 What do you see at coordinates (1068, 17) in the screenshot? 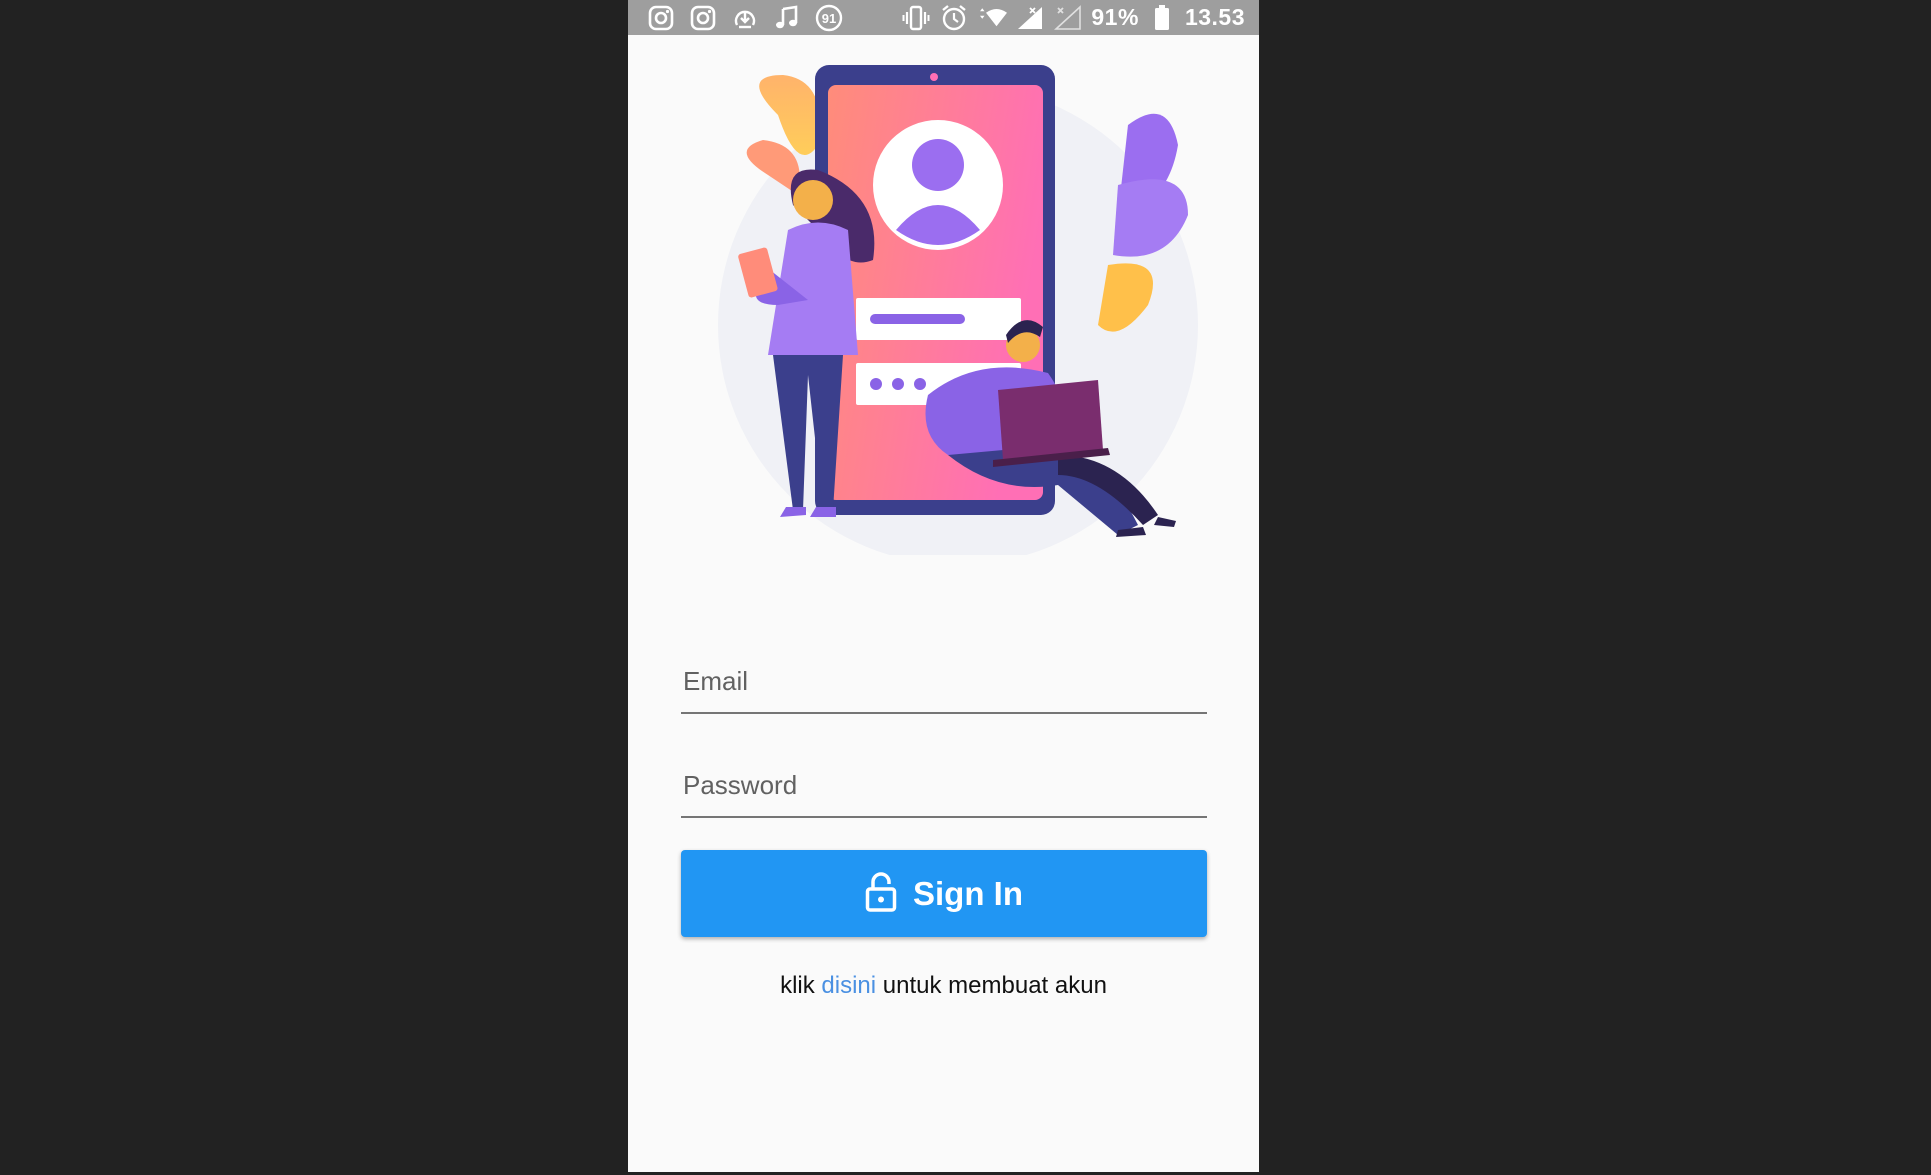
I see `signal-off-icon` at bounding box center [1068, 17].